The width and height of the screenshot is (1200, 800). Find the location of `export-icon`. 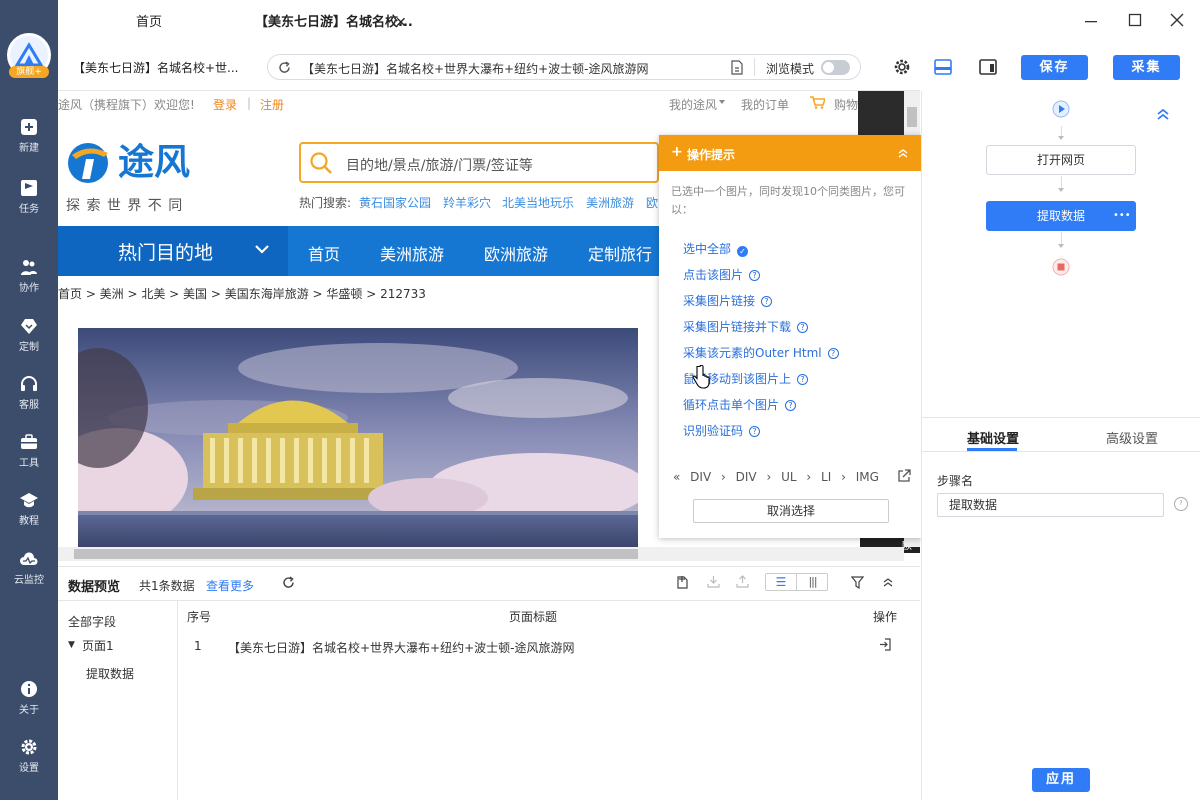

export-icon is located at coordinates (742, 581).